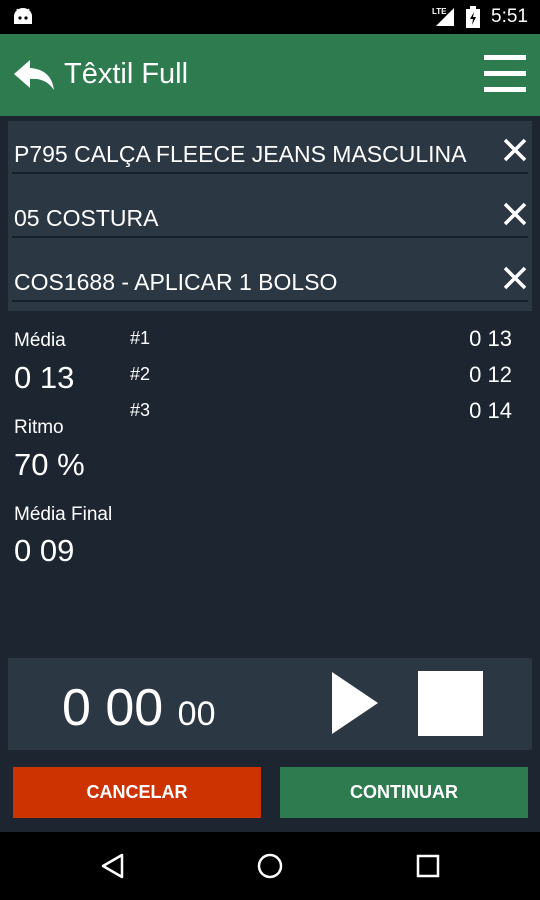  I want to click on cancel-button: CANCELAR, so click(137, 792).